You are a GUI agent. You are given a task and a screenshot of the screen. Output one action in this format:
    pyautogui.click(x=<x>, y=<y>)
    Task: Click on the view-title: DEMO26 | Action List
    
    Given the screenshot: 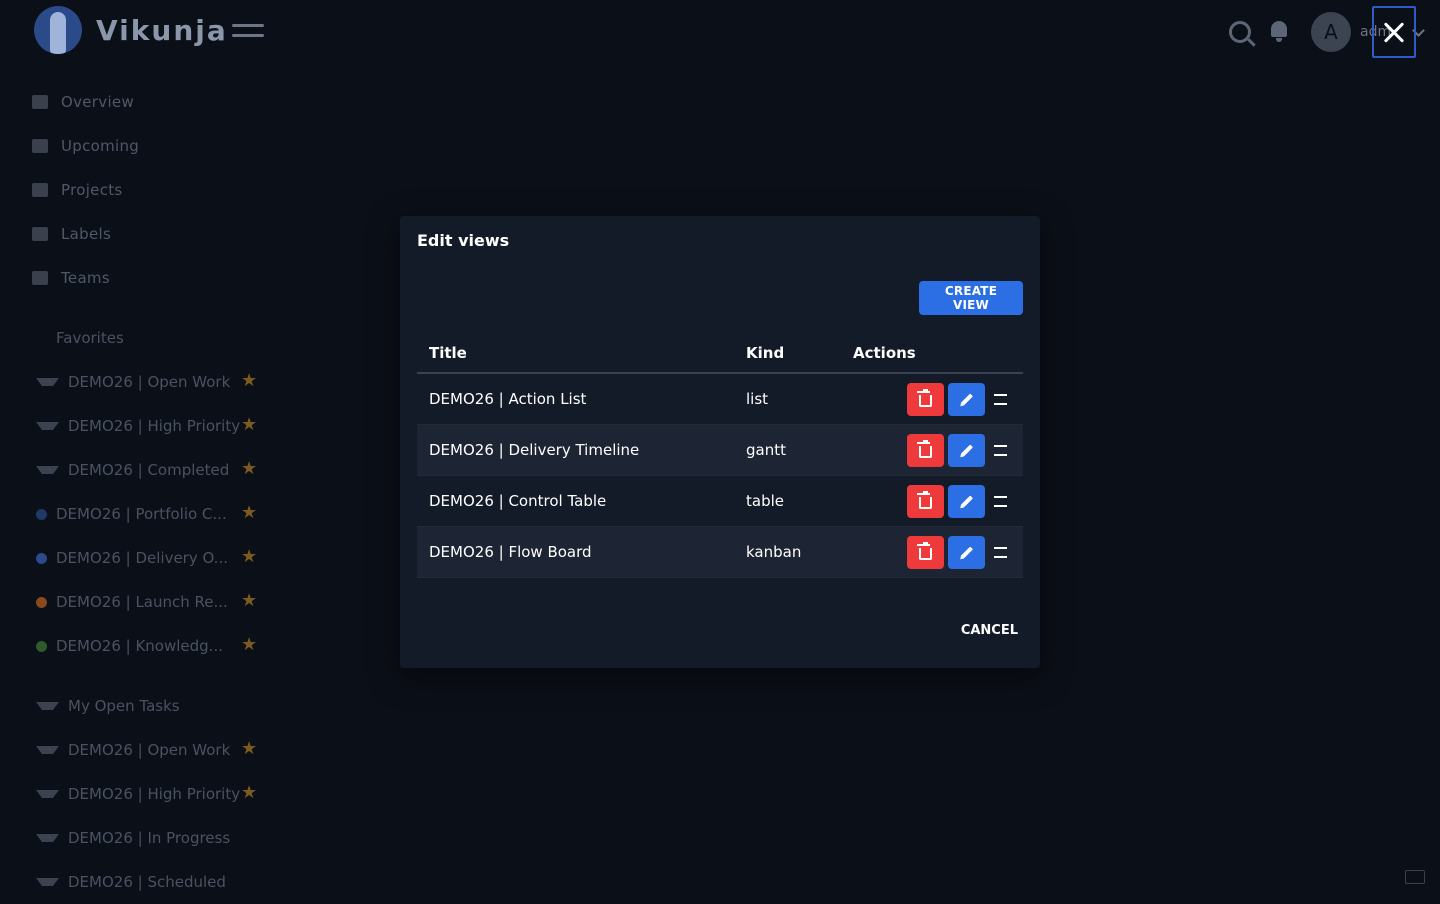 What is the action you would take?
    pyautogui.click(x=575, y=399)
    